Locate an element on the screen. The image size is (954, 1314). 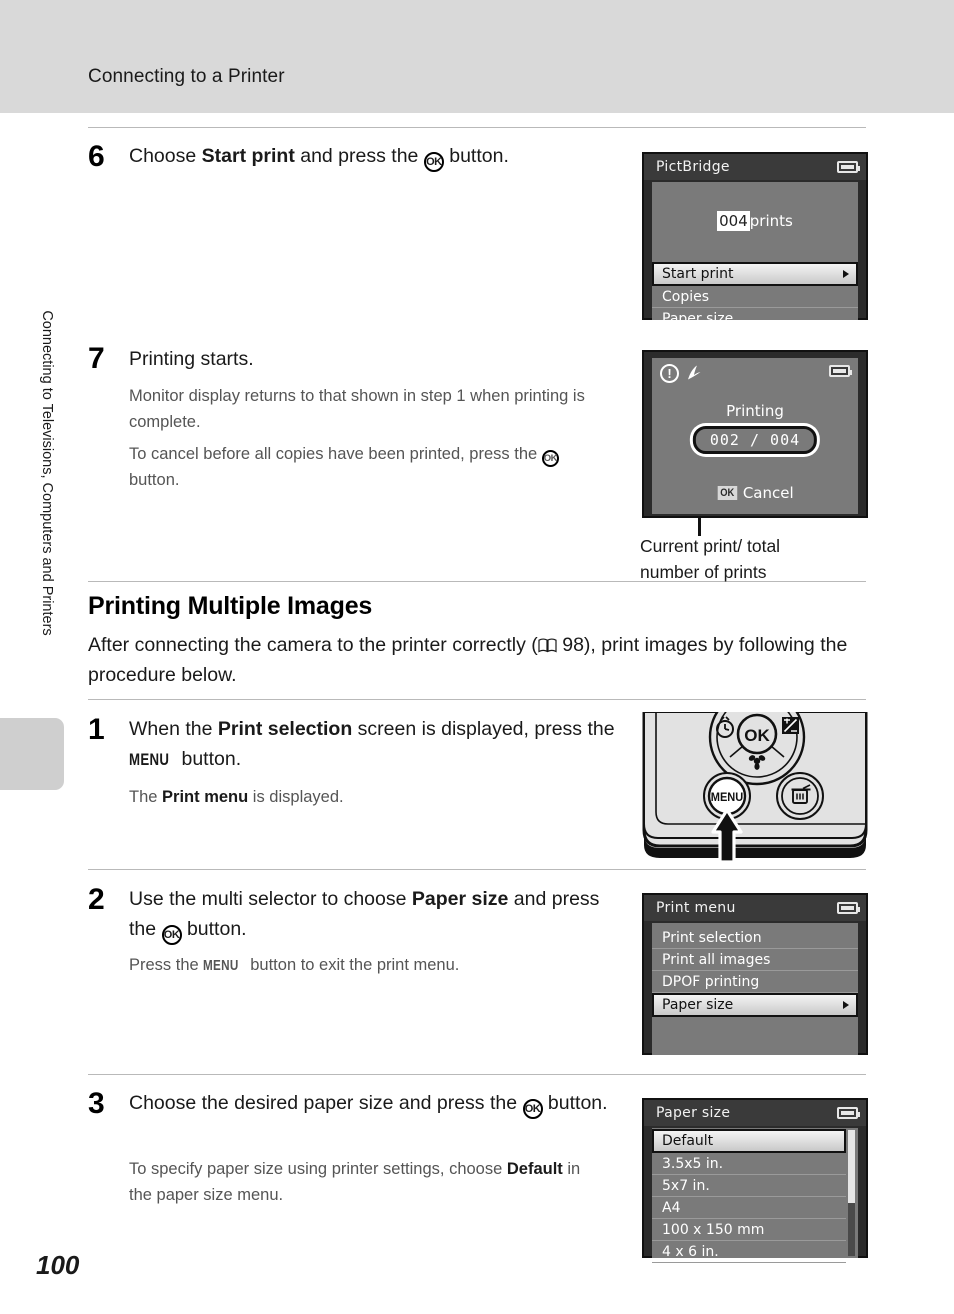
pictbridge-item-copies: Copies is located at coordinates (755, 297).